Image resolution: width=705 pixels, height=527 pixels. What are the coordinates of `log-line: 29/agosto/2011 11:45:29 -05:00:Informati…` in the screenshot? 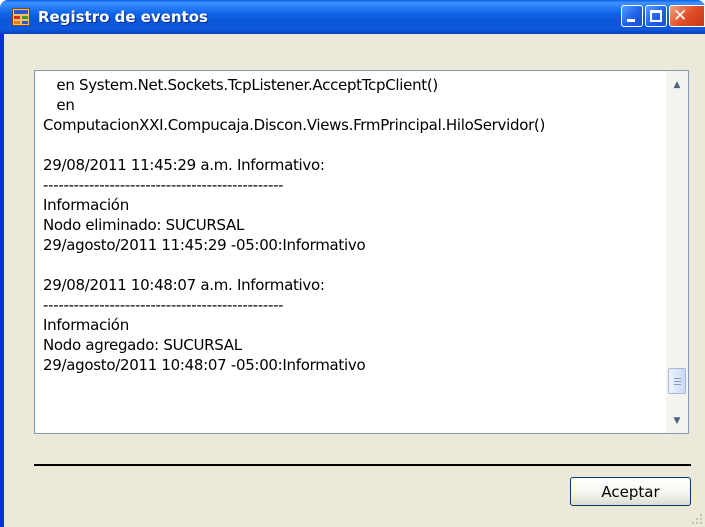 It's located at (204, 245).